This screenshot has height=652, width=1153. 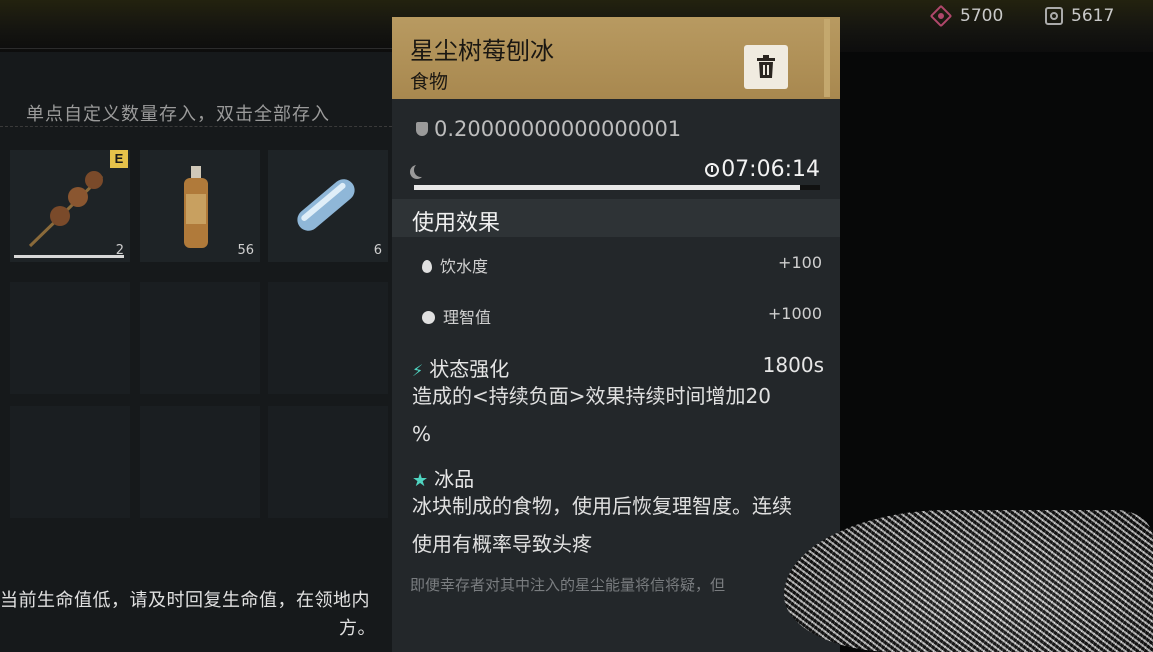 I want to click on buff-desc-line-2: %, so click(x=422, y=434).